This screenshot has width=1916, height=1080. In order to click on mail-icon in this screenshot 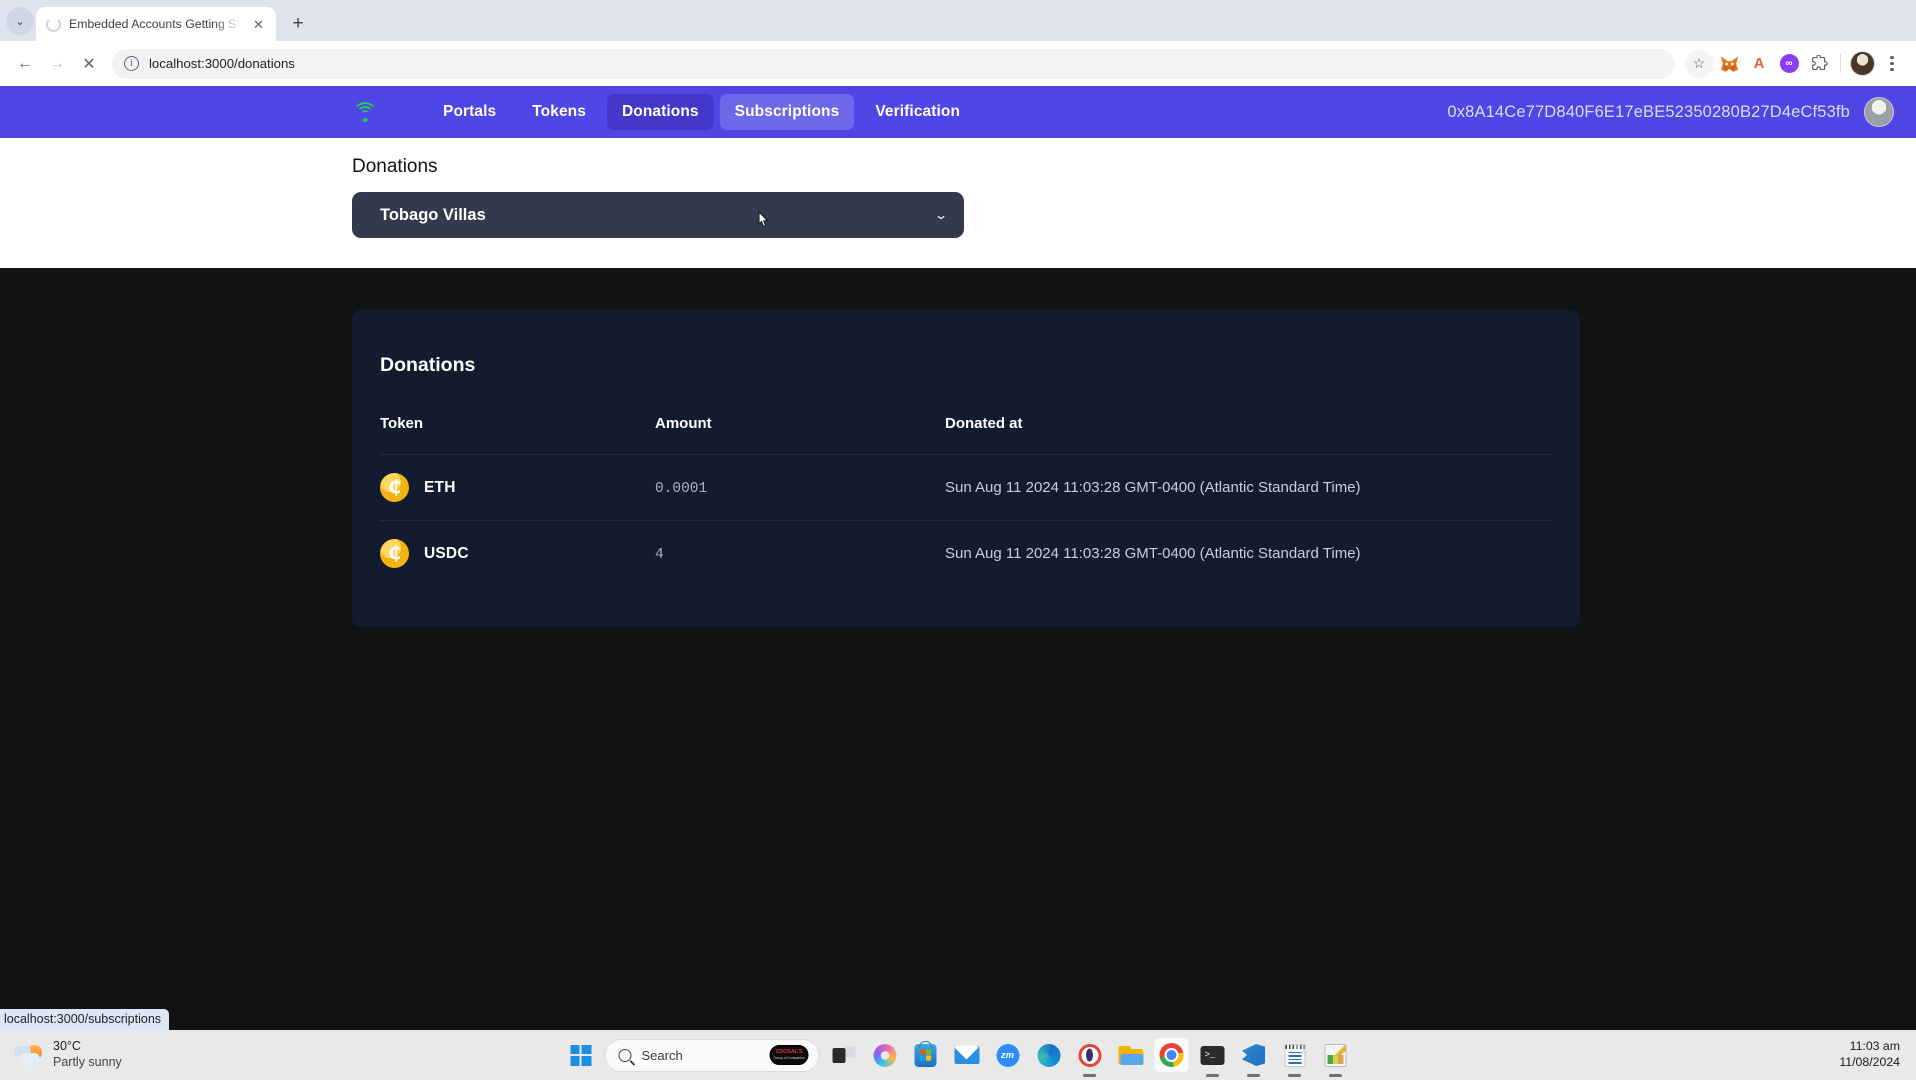, I will do `click(966, 1055)`.